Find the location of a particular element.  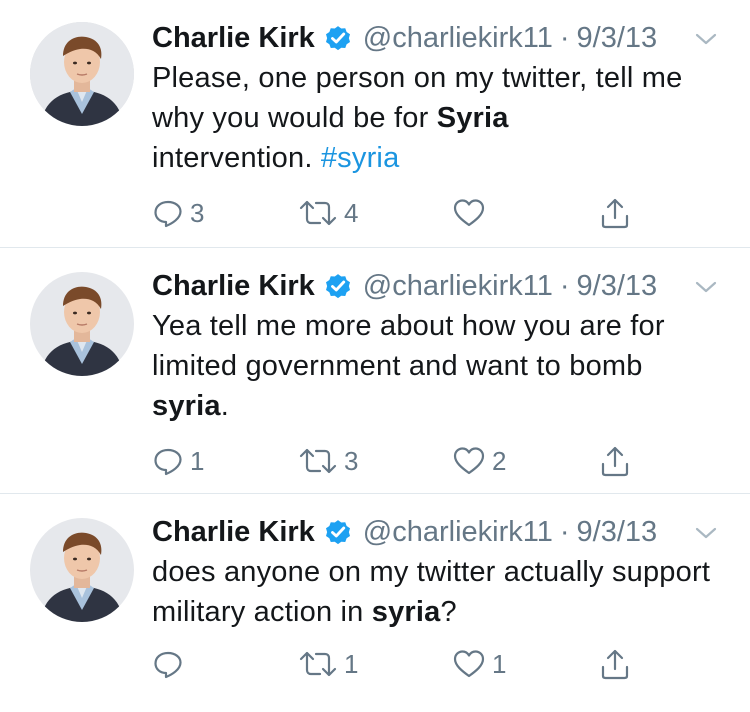

tweet-actions: 1 1 is located at coordinates (432, 664).